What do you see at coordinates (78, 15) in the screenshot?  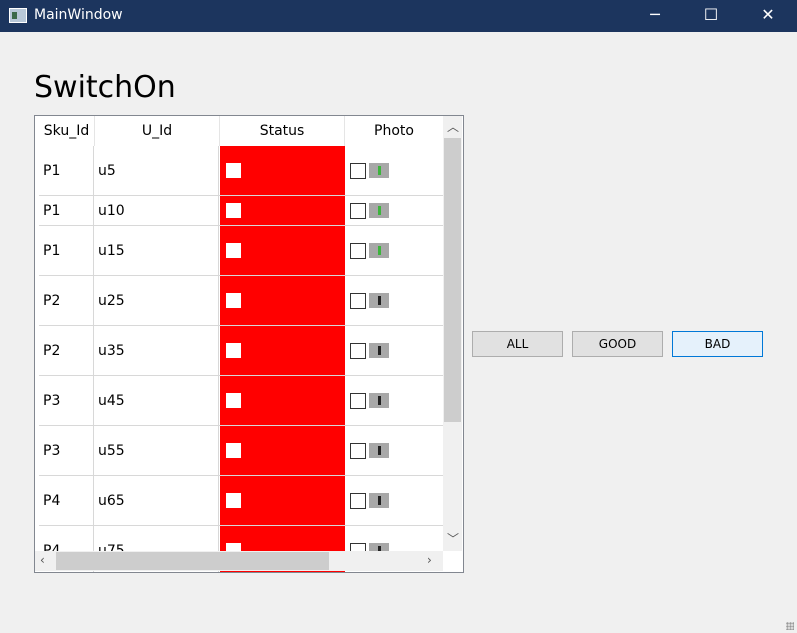 I see `window-title: MainWindow` at bounding box center [78, 15].